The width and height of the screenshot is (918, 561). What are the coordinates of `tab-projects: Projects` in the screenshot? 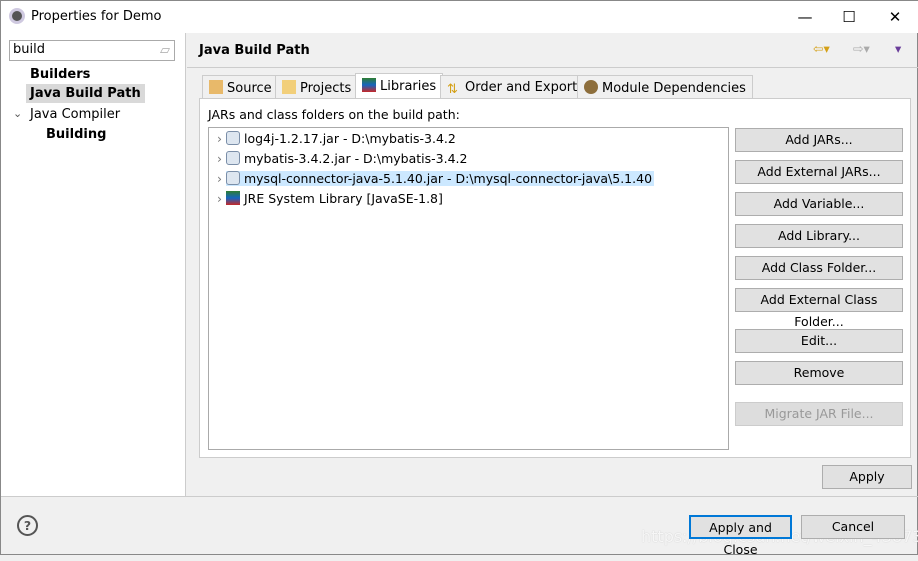 It's located at (317, 87).